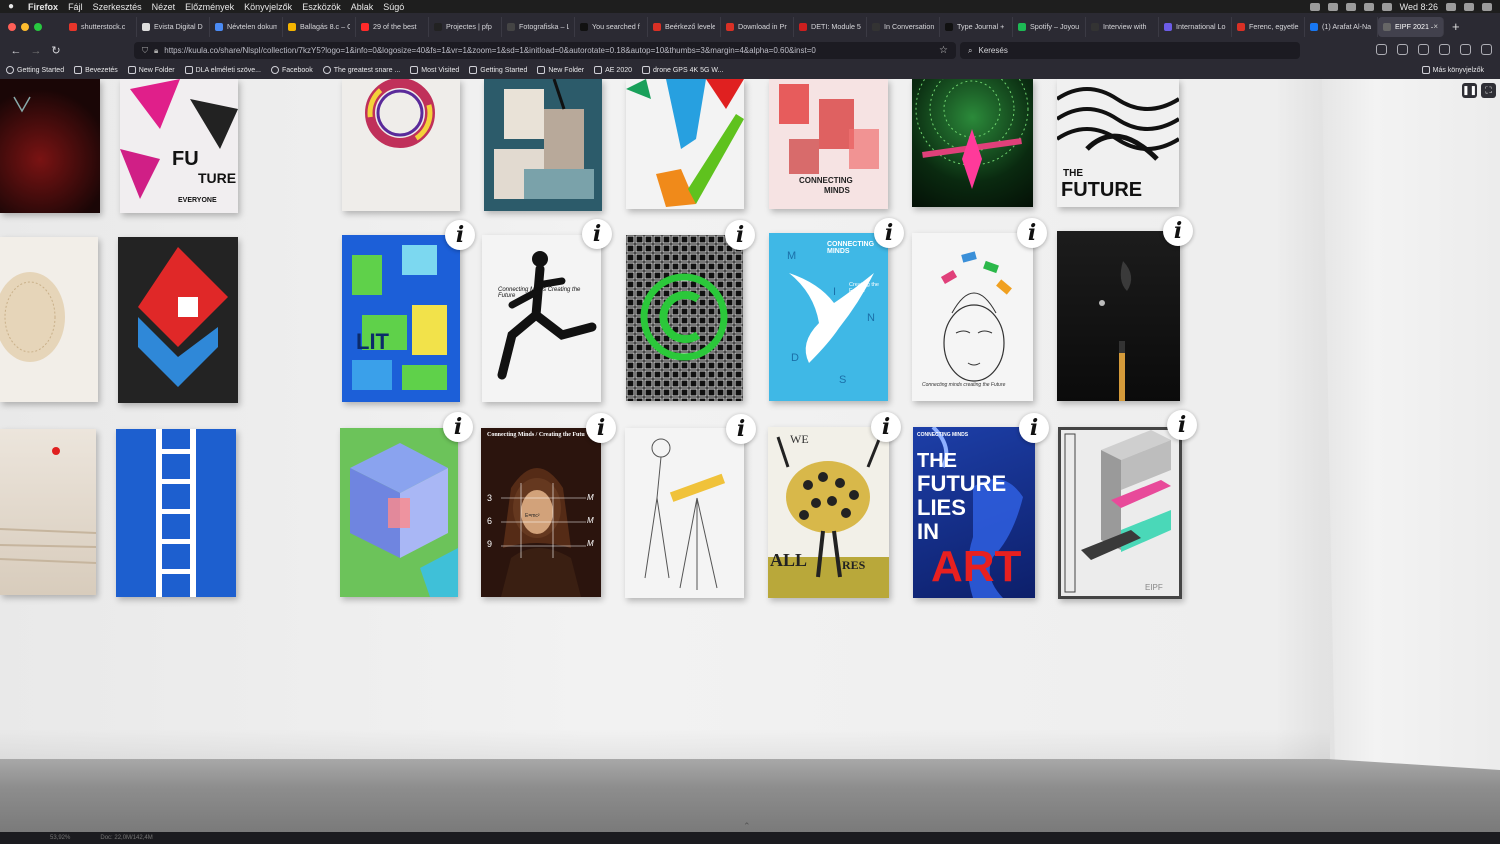 The width and height of the screenshot is (1500, 844). I want to click on grammarly-icon, so click(1444, 49).